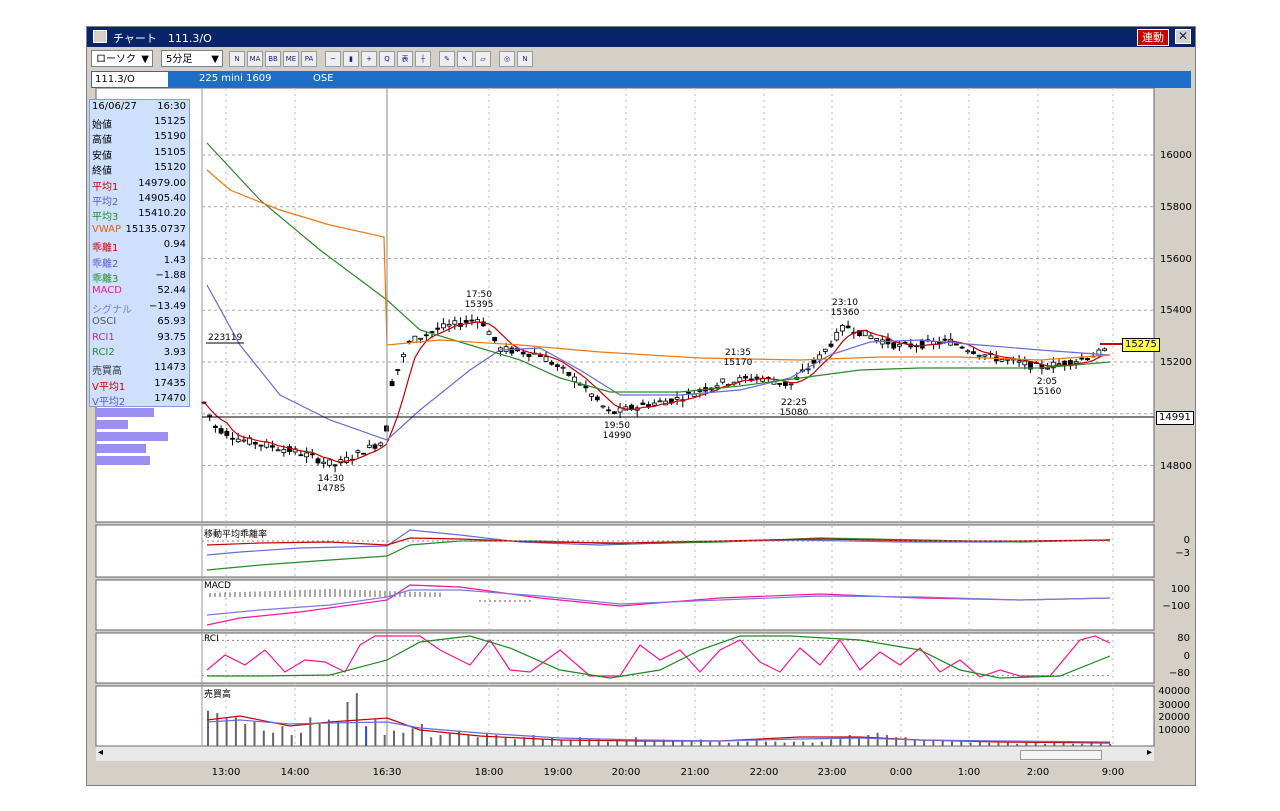 The width and height of the screenshot is (1280, 811). I want to click on info-row: 乖離1 0.94, so click(139, 246).